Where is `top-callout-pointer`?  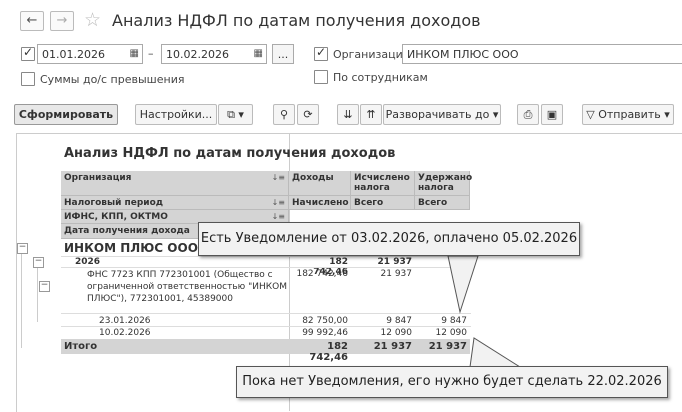 top-callout-pointer is located at coordinates (463, 284).